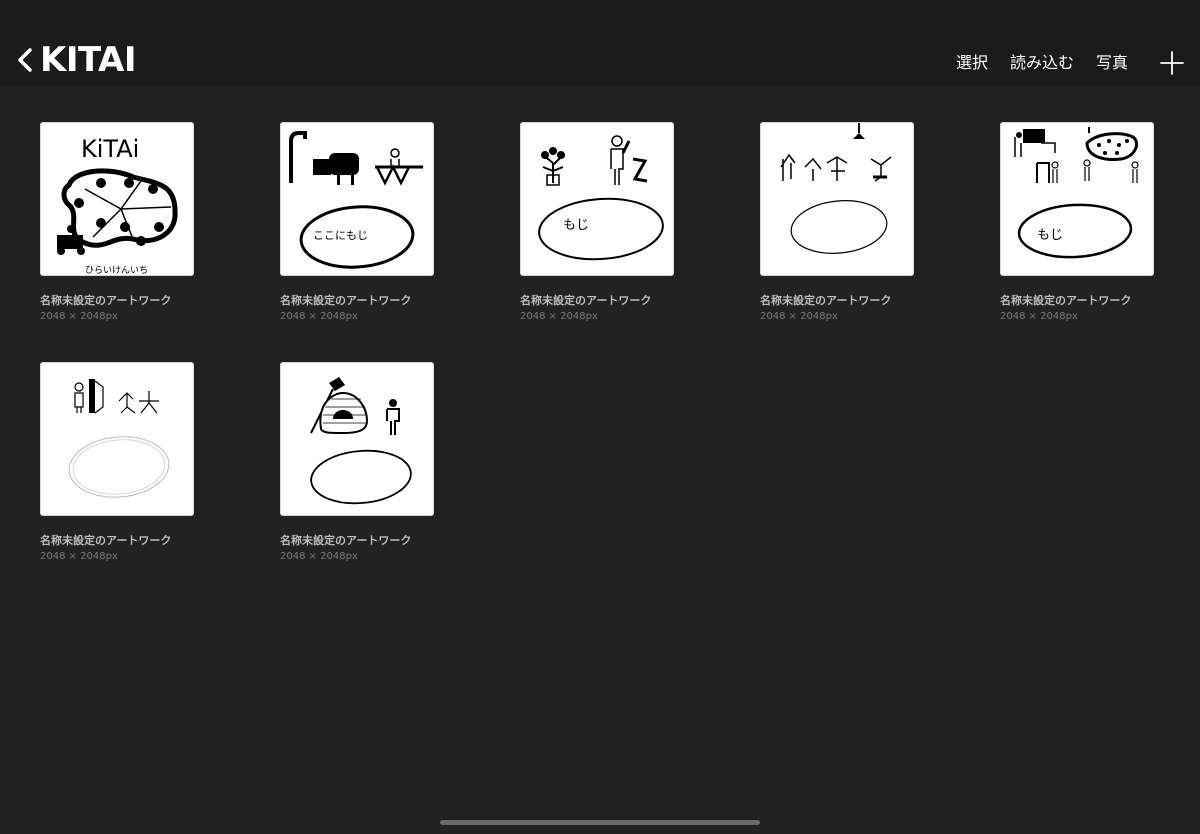 This screenshot has height=834, width=1200. I want to click on chevron-left-icon, so click(25, 60).